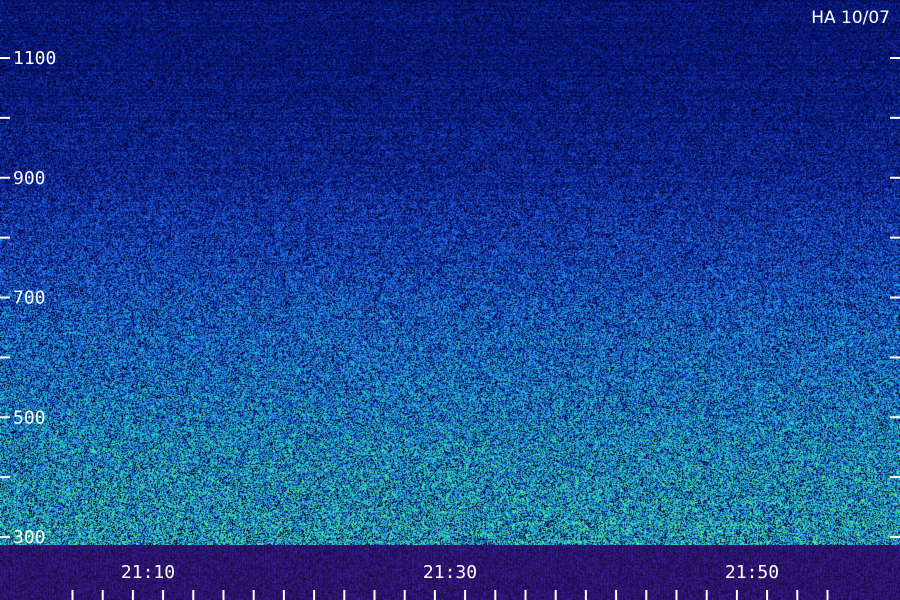  What do you see at coordinates (29, 178) in the screenshot?
I see `y-tick-label: 900` at bounding box center [29, 178].